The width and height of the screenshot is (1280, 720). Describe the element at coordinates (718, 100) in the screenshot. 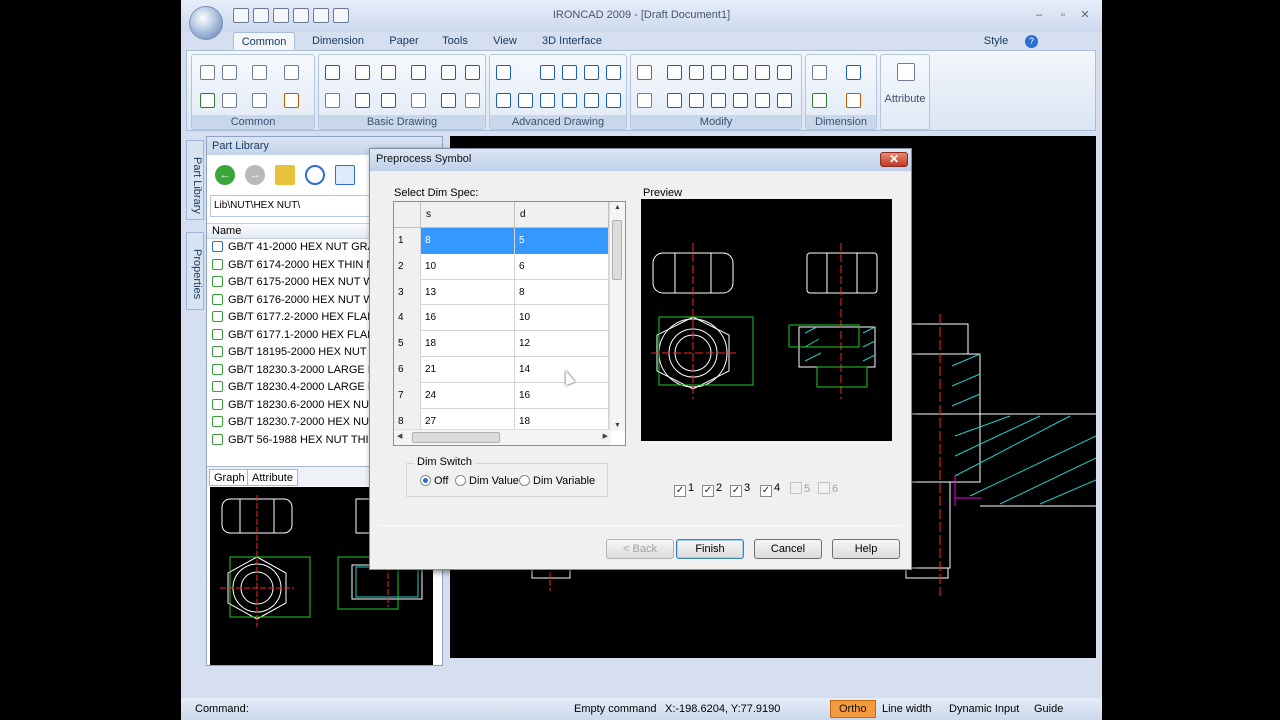

I see `break-icon` at that location.